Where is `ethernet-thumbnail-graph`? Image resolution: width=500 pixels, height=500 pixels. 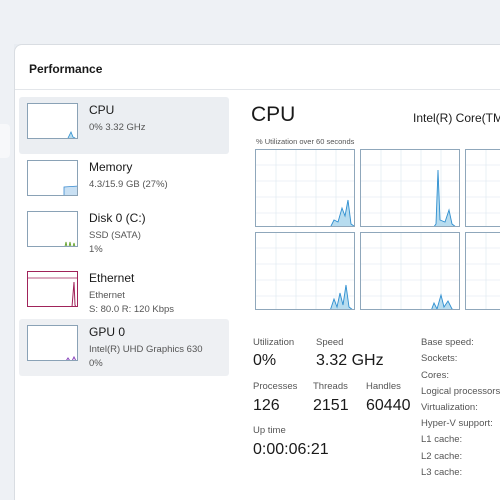
ethernet-thumbnail-graph is located at coordinates (52, 289).